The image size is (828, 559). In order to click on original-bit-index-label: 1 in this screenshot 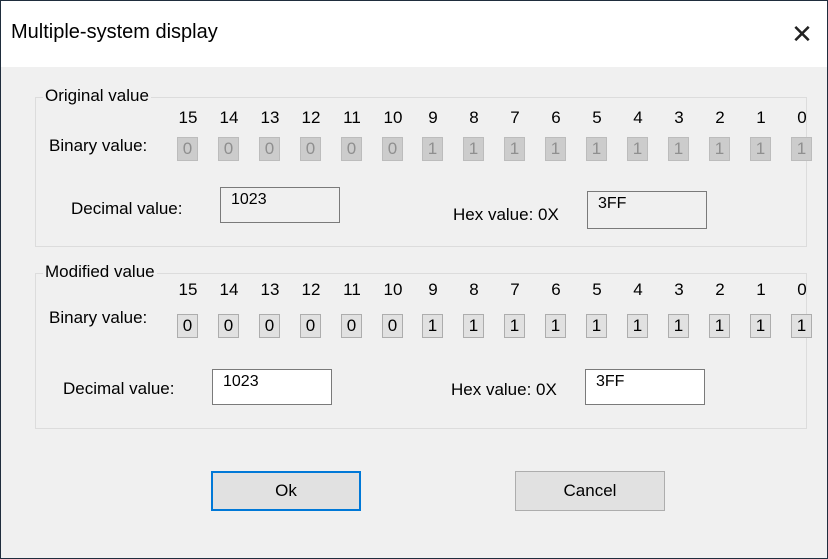, I will do `click(761, 117)`.